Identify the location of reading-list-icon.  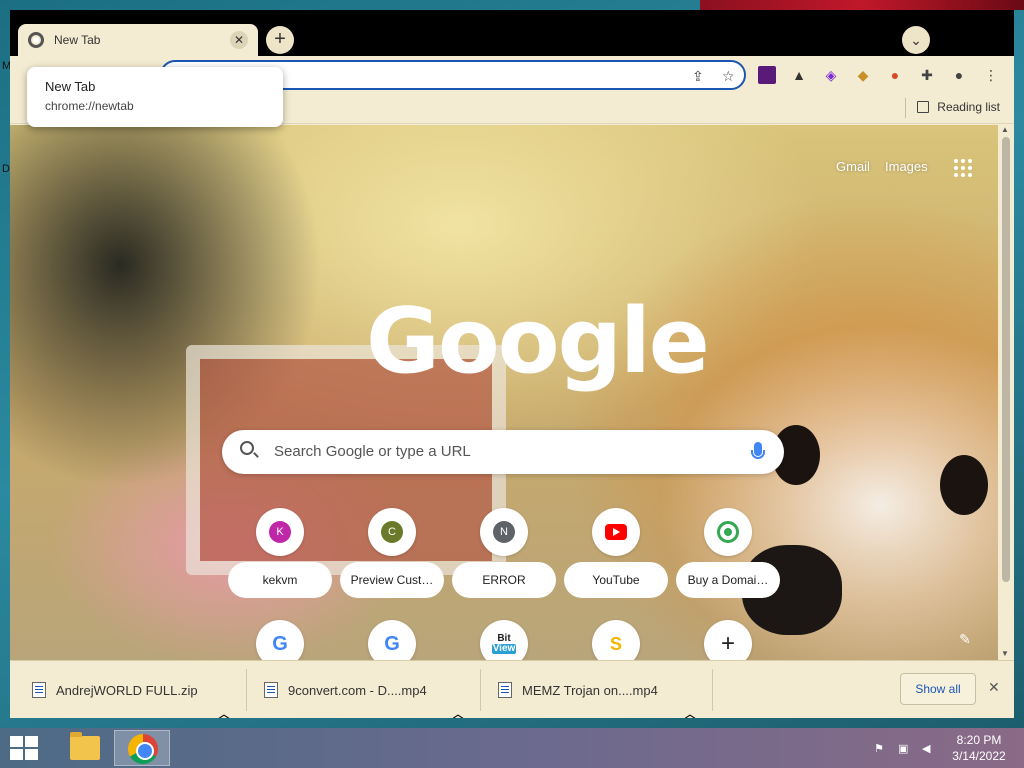
(923, 107).